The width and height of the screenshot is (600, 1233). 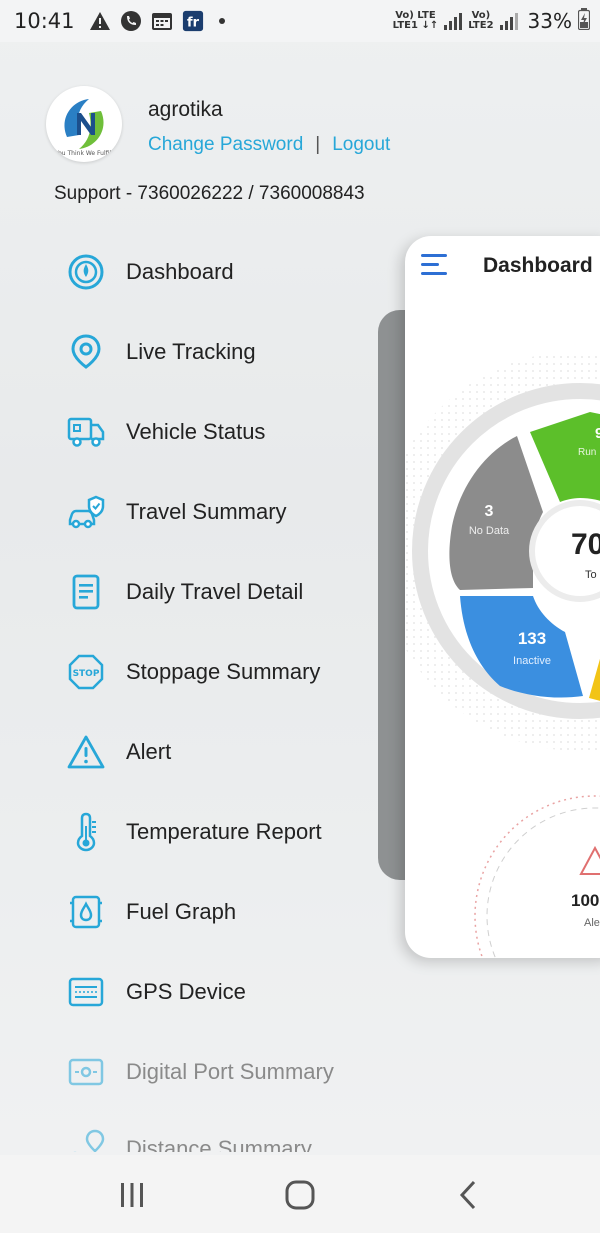 I want to click on menu-item-dashboard: Dashboard, so click(x=224, y=272).